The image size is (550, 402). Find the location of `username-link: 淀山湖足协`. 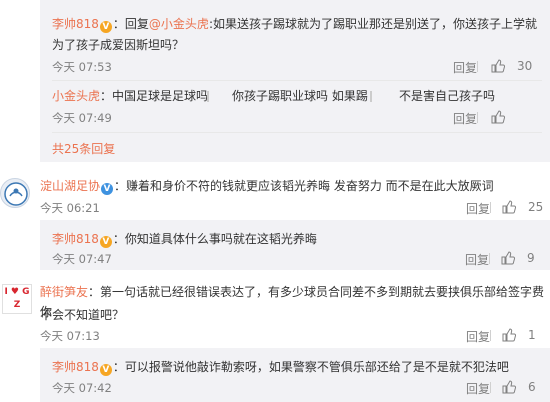

username-link: 淀山湖足协 is located at coordinates (70, 186).